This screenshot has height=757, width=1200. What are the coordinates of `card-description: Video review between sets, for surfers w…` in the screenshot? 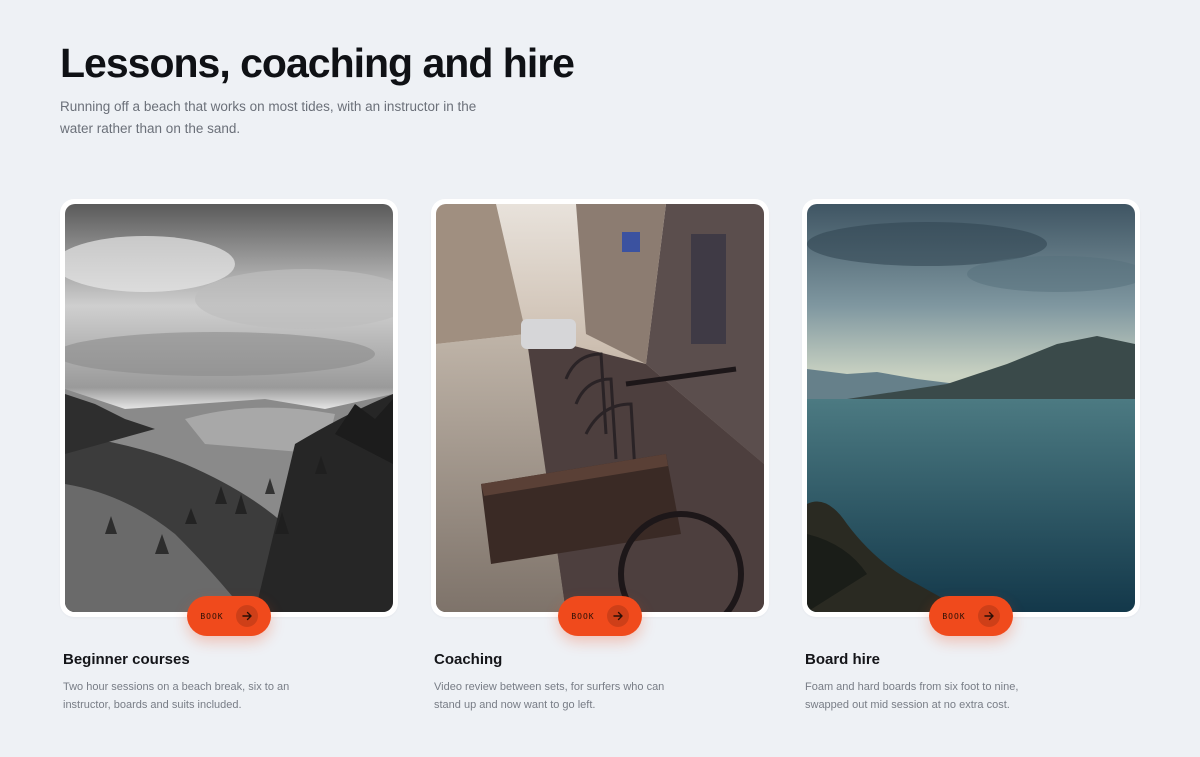 It's located at (549, 696).